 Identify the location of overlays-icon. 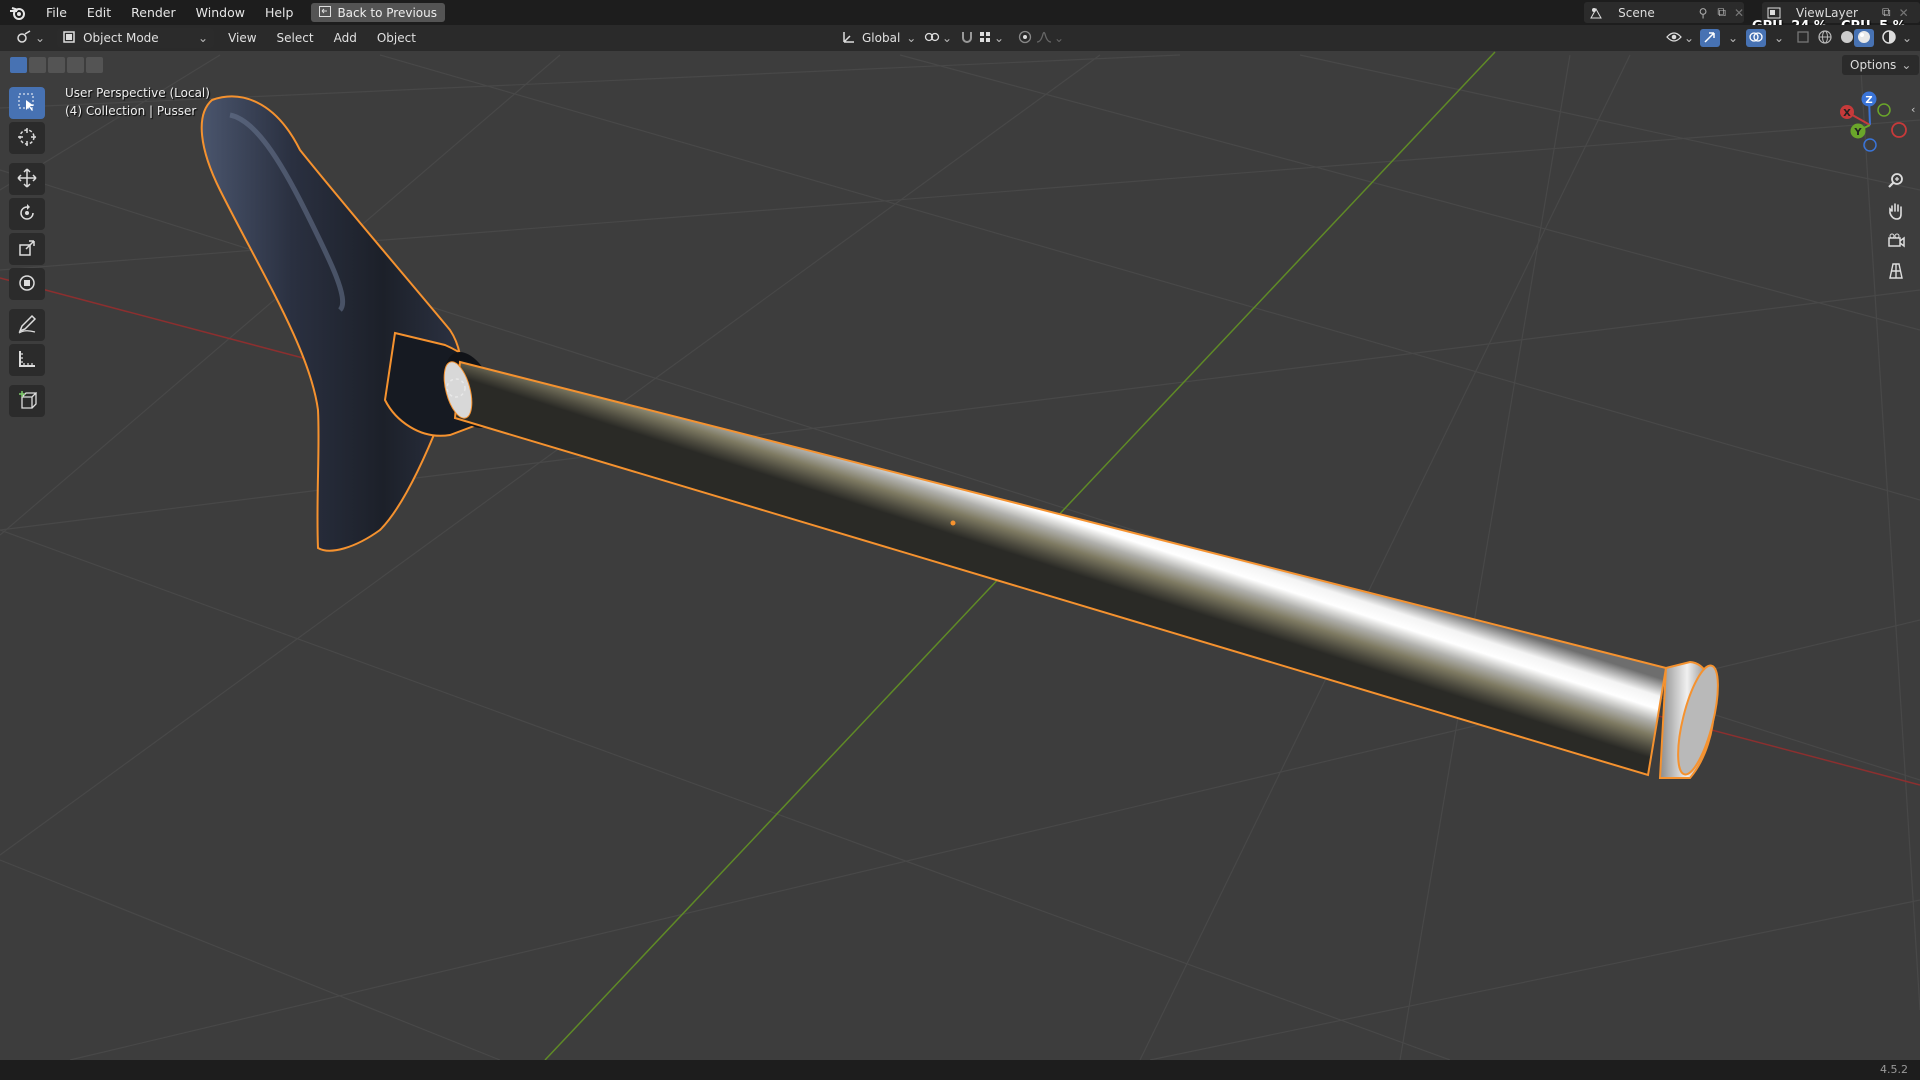
(1756, 38).